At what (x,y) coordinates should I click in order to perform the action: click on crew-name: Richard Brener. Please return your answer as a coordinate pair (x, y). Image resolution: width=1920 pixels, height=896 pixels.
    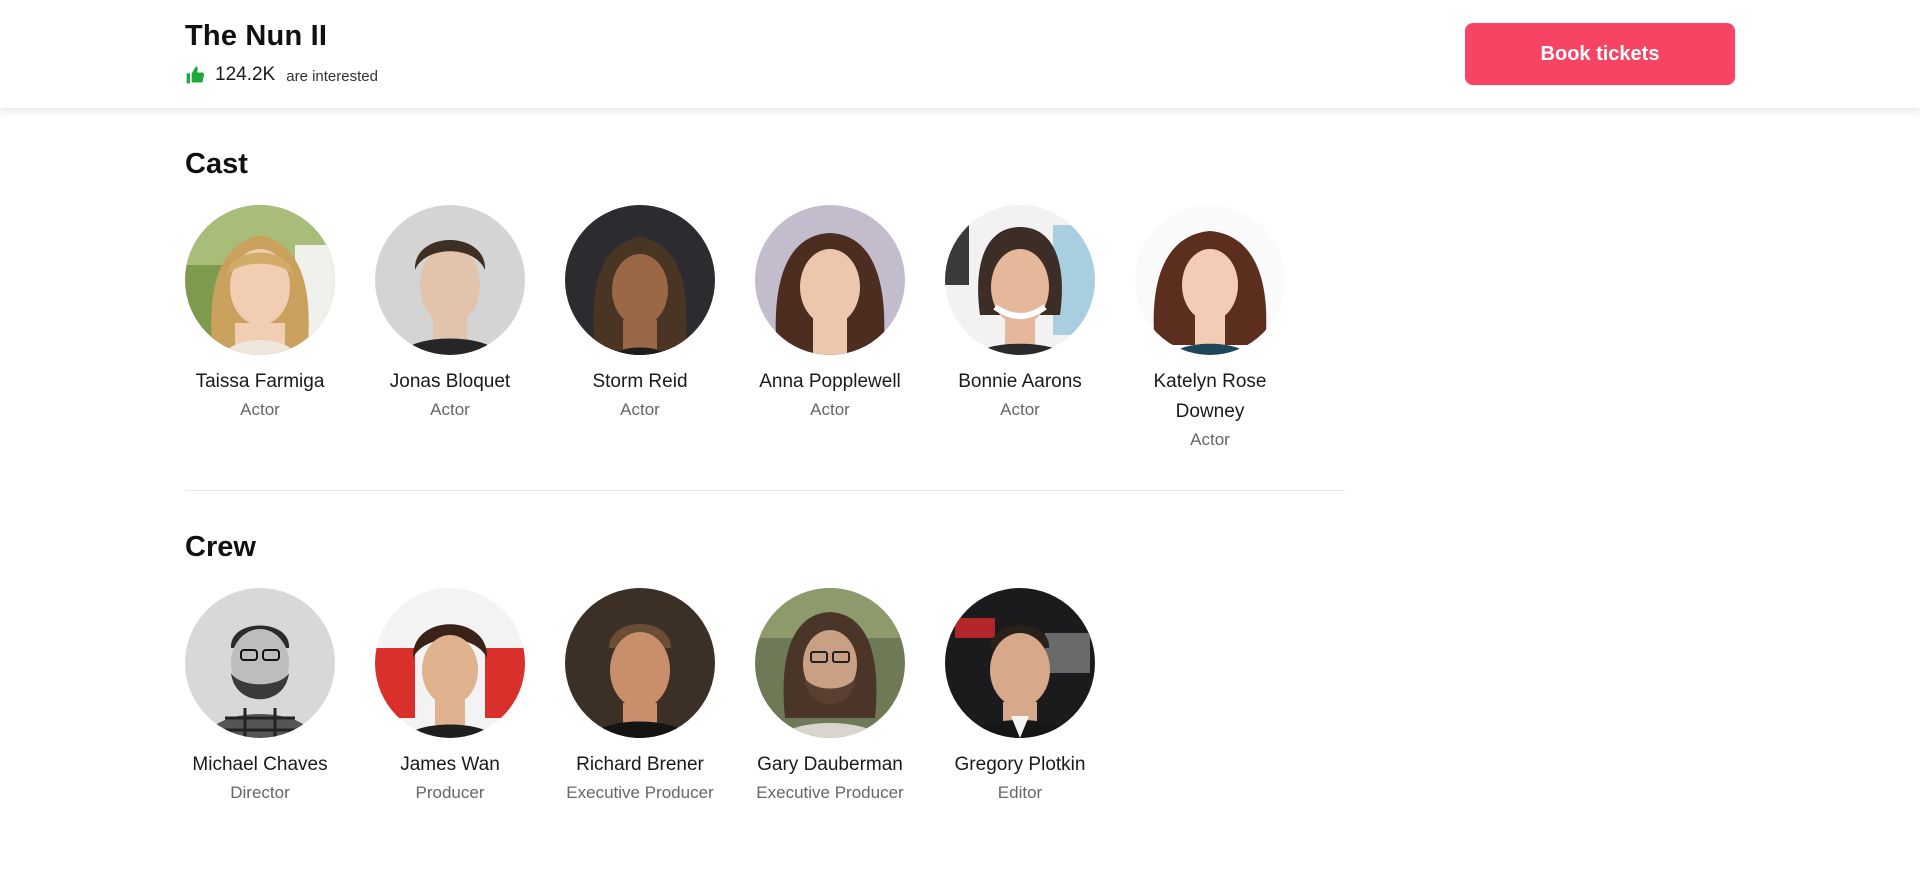
    Looking at the image, I should click on (640, 764).